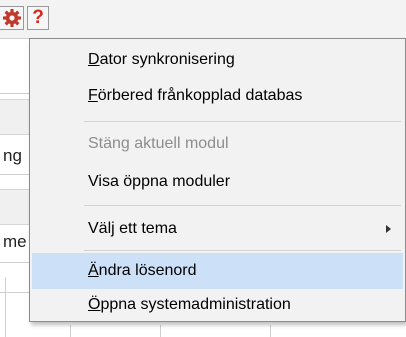 Image resolution: width=406 pixels, height=337 pixels. I want to click on menu-item-forbered-frankopplad-databas: Förbered frånkopplad databas, so click(217, 96).